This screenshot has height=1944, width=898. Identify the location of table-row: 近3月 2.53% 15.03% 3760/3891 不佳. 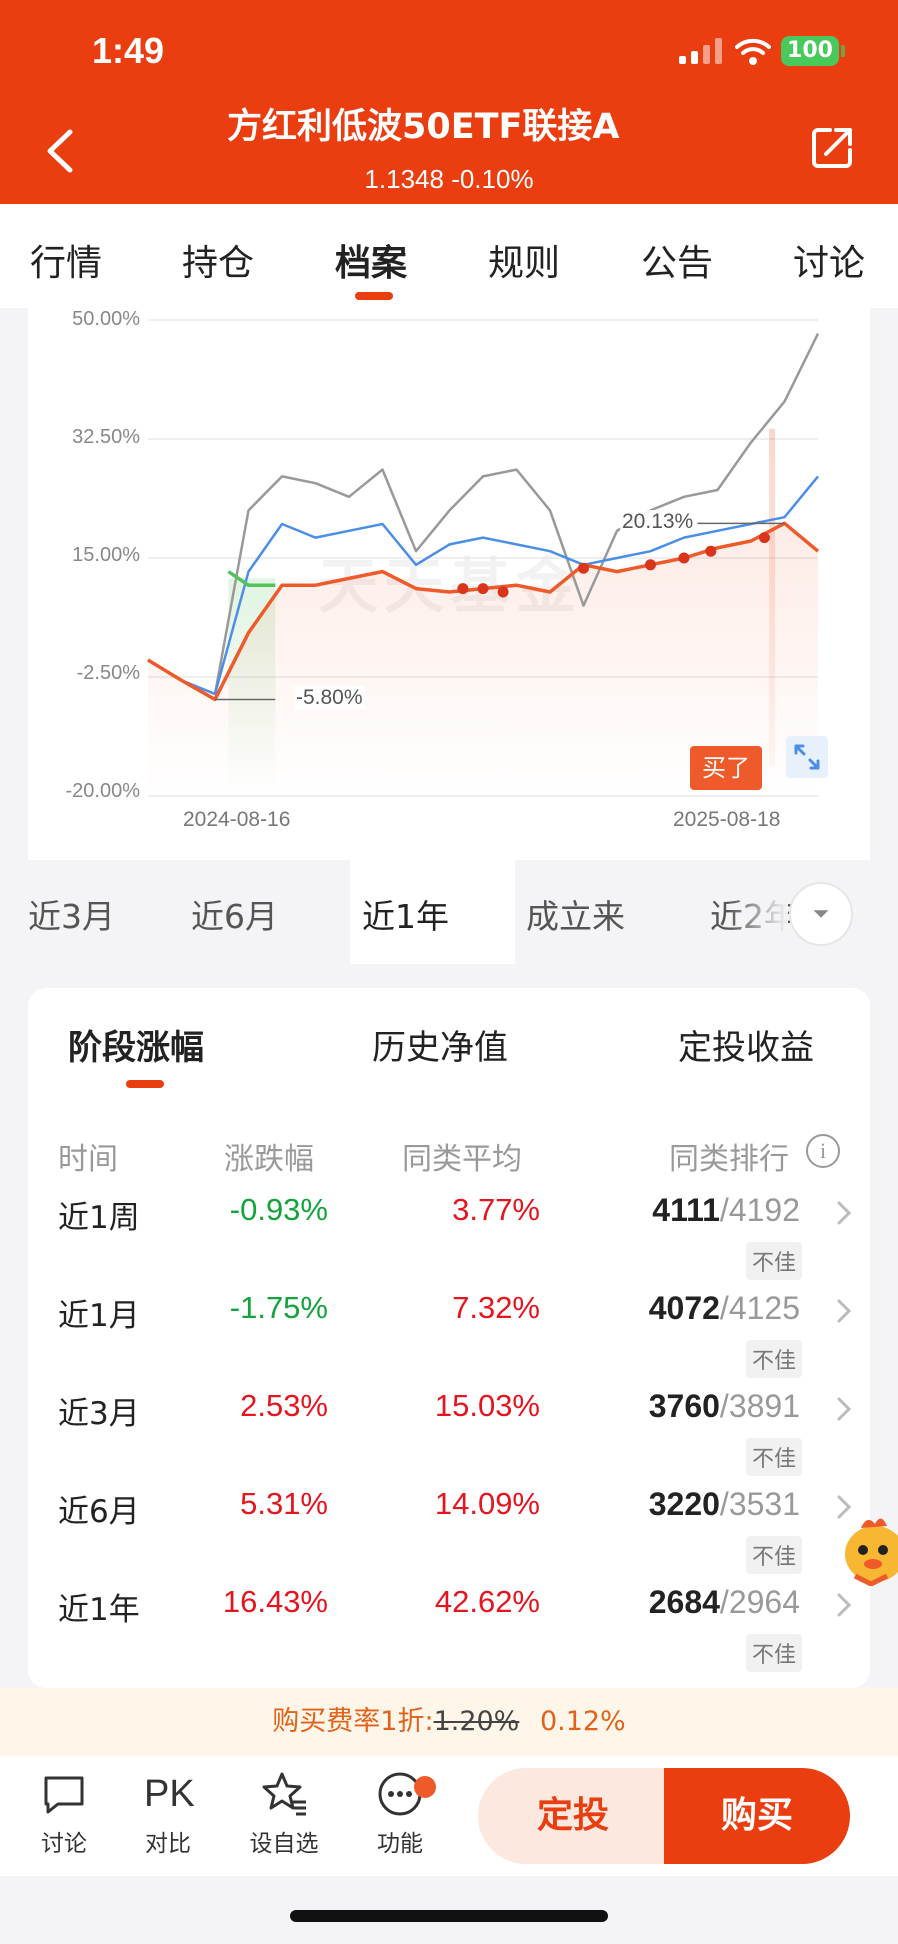
(449, 1433).